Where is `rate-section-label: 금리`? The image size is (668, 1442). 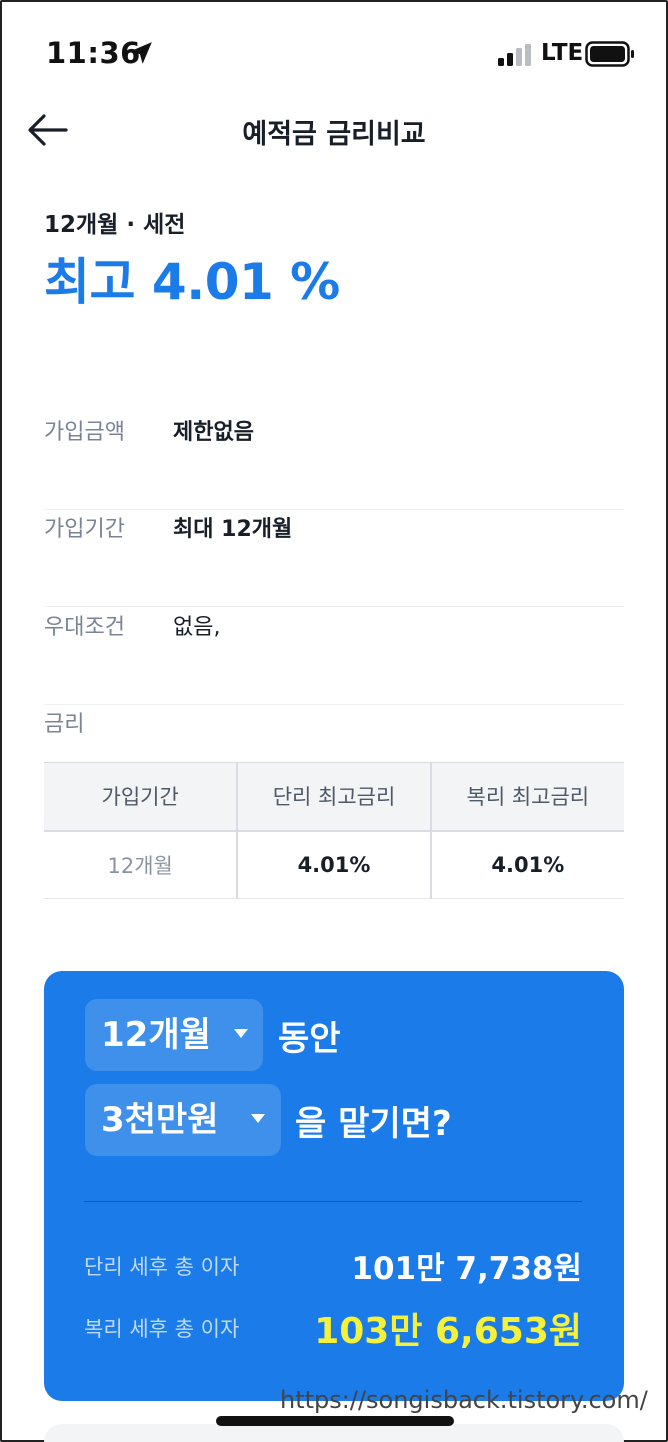 rate-section-label: 금리 is located at coordinates (64, 724).